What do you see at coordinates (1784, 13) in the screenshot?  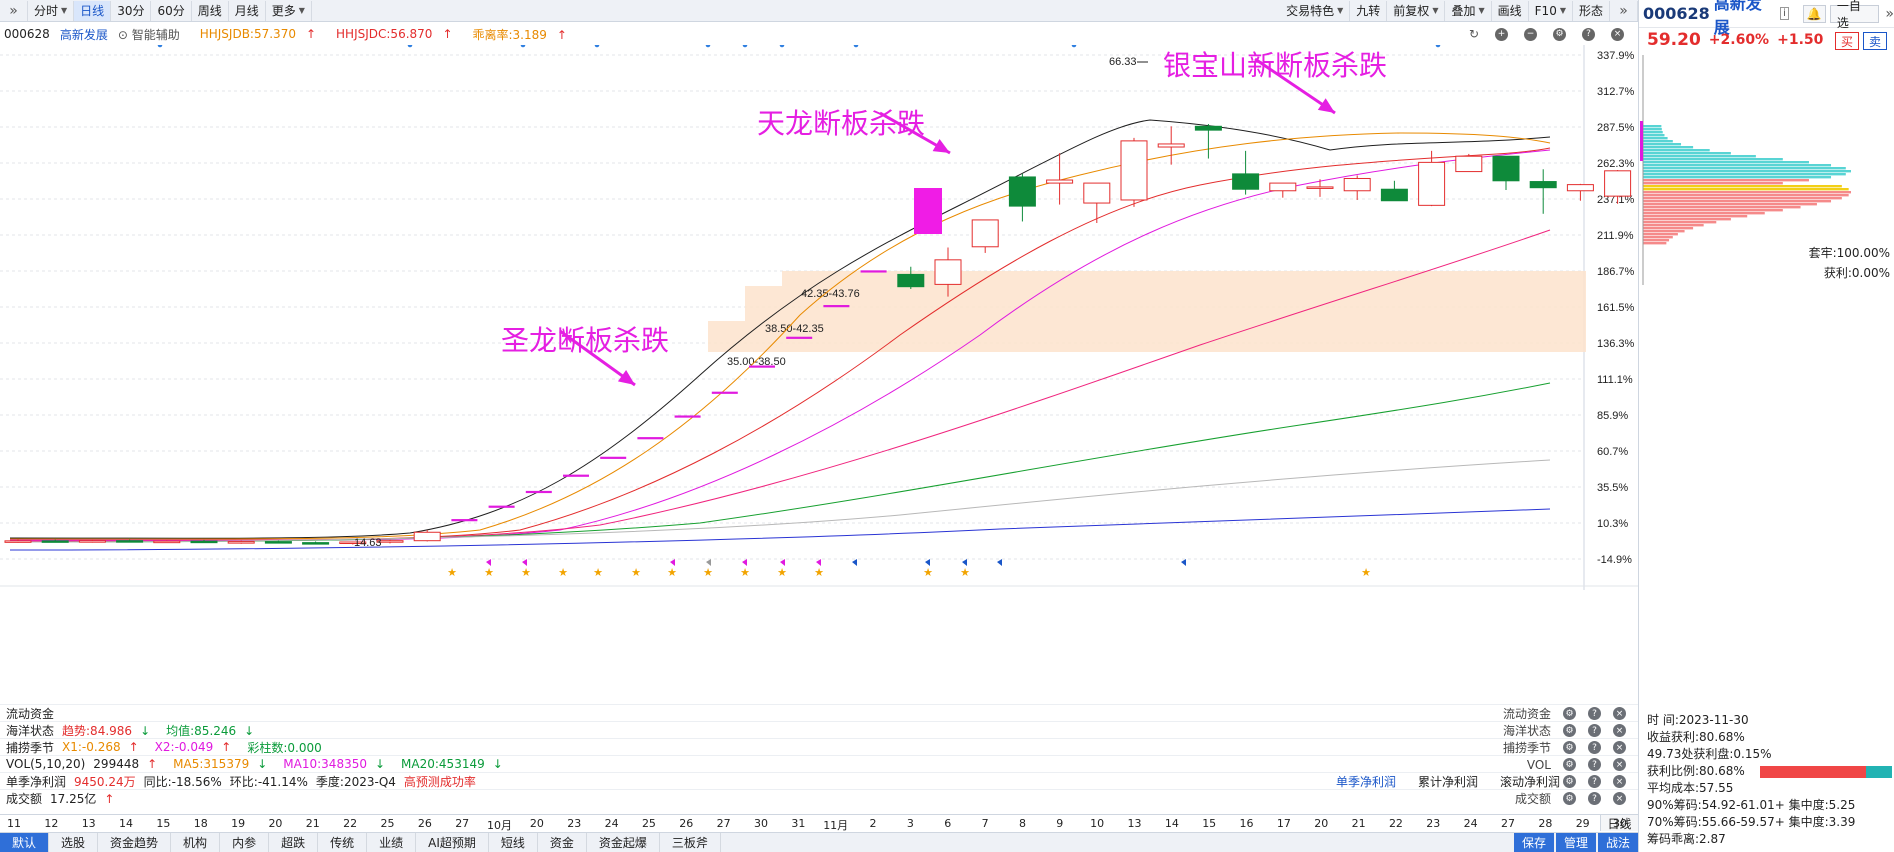 I see `info-icon: i` at bounding box center [1784, 13].